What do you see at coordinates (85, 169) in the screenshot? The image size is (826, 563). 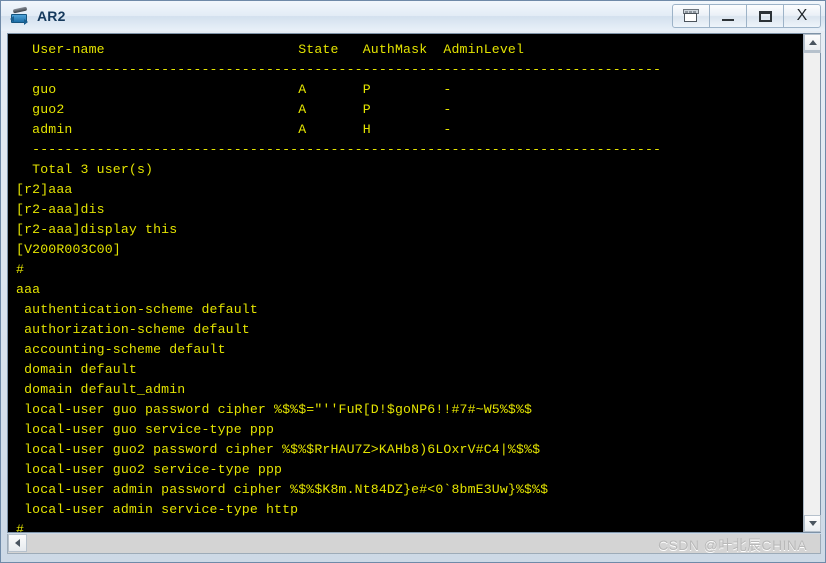 I see `terminal-line: Total 3 user(s)` at bounding box center [85, 169].